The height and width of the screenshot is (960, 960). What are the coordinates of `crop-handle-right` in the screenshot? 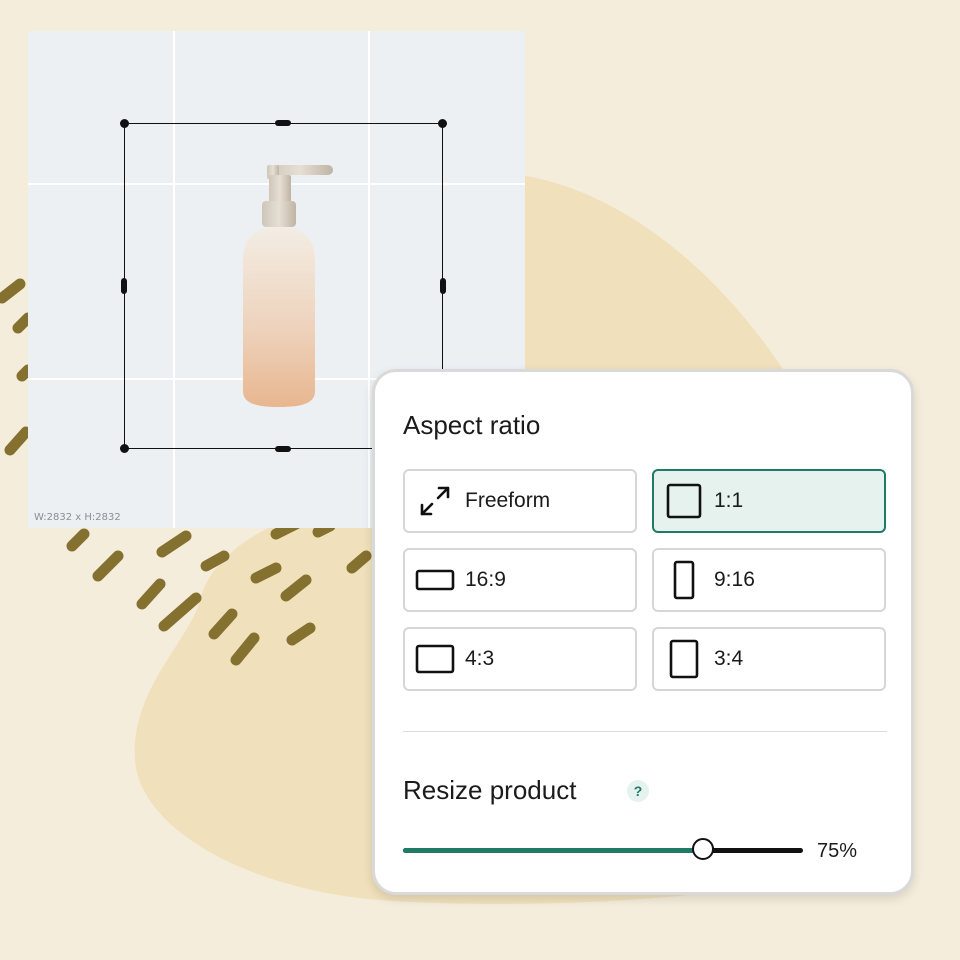 It's located at (443, 286).